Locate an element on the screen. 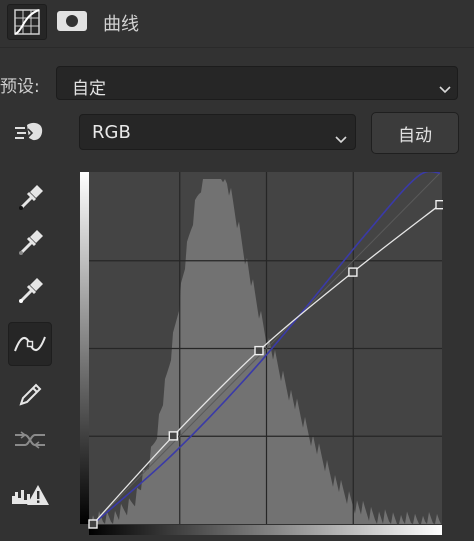 This screenshot has width=474, height=541. panel-title: 曲线 is located at coordinates (121, 24).